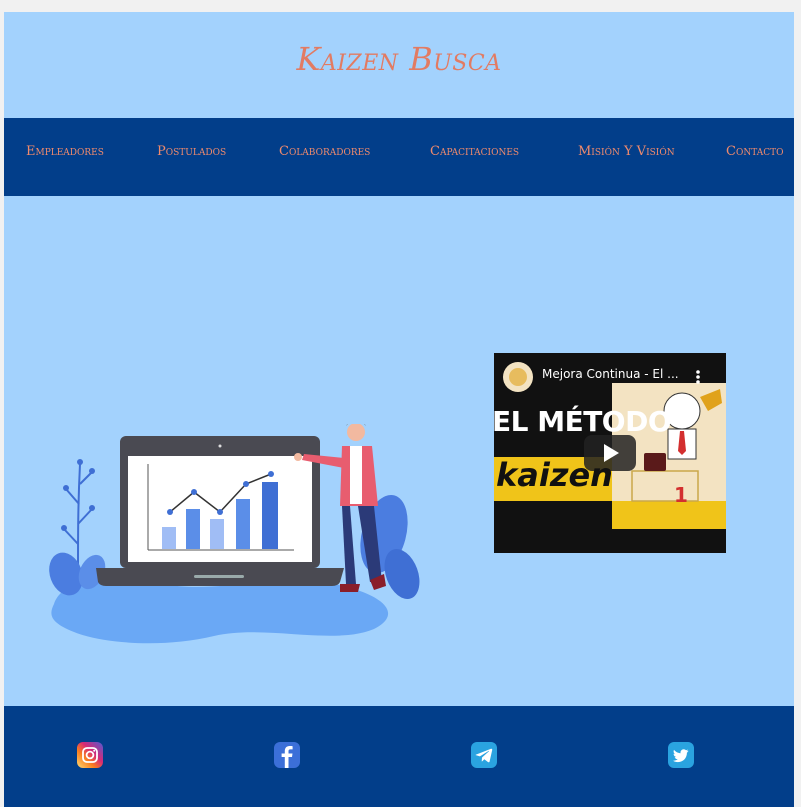 Image resolution: width=801 pixels, height=807 pixels. What do you see at coordinates (90, 755) in the screenshot?
I see `instagram-icon` at bounding box center [90, 755].